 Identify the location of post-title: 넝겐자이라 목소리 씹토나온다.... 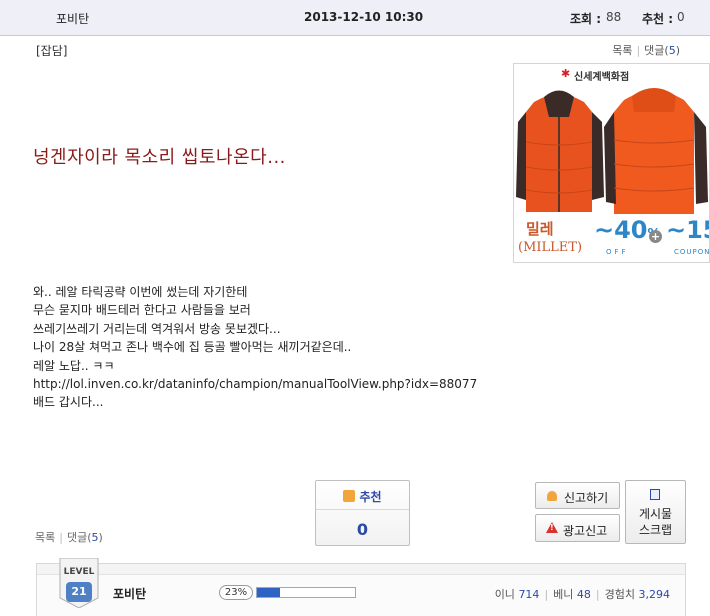
(159, 157).